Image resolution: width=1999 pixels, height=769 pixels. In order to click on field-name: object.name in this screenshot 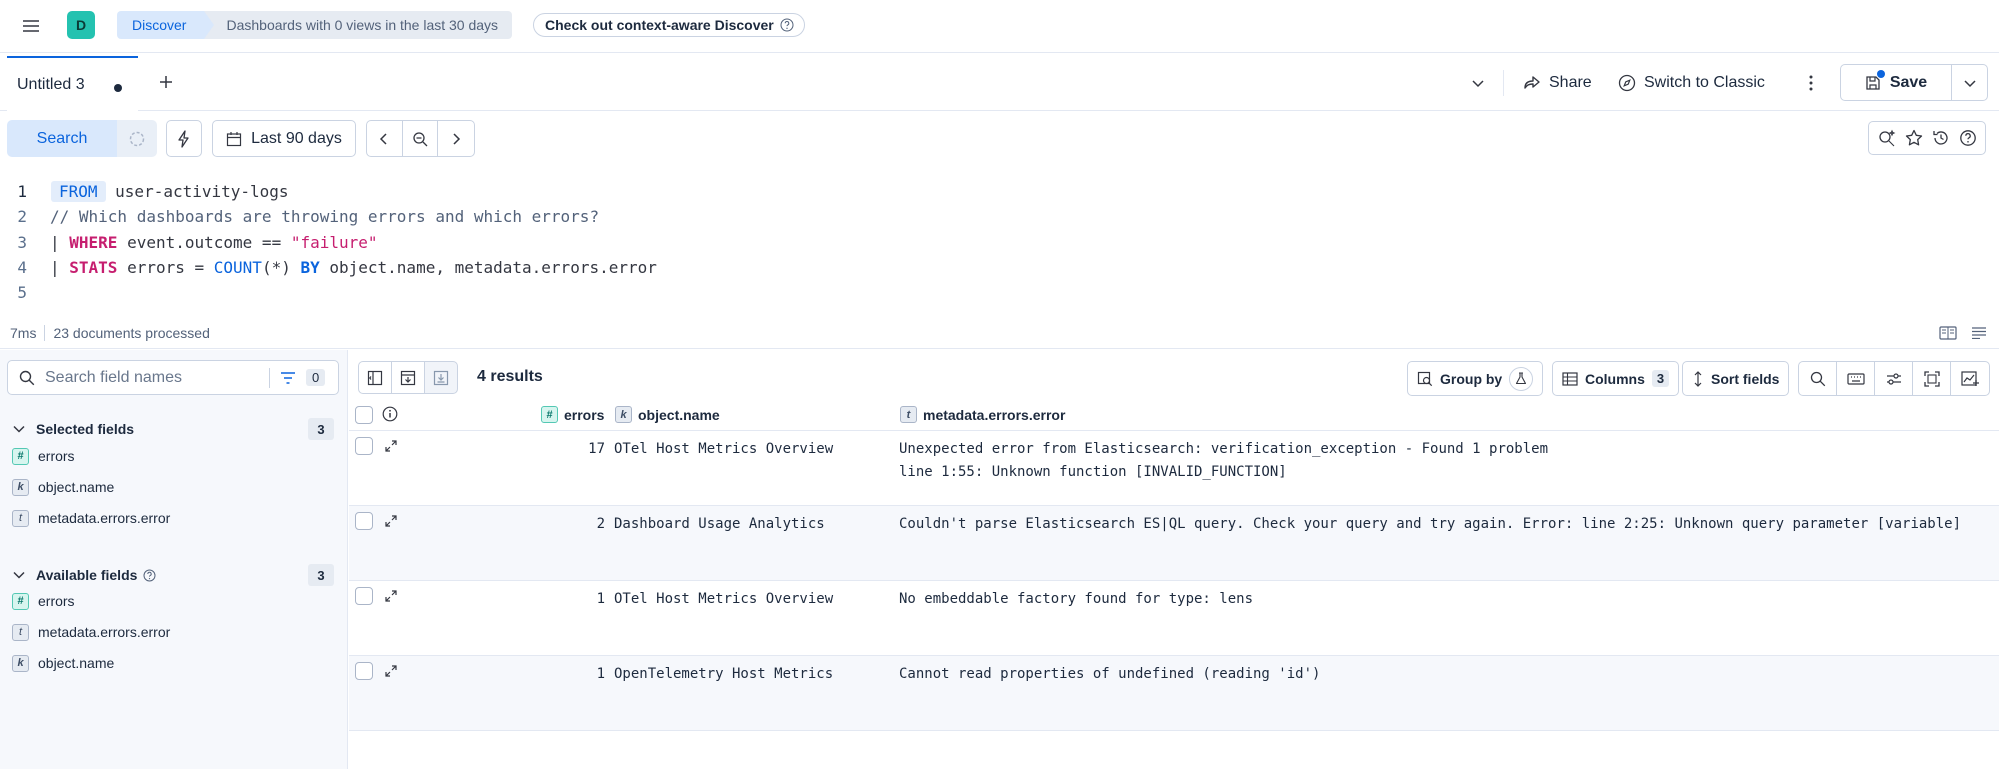, I will do `click(76, 487)`.